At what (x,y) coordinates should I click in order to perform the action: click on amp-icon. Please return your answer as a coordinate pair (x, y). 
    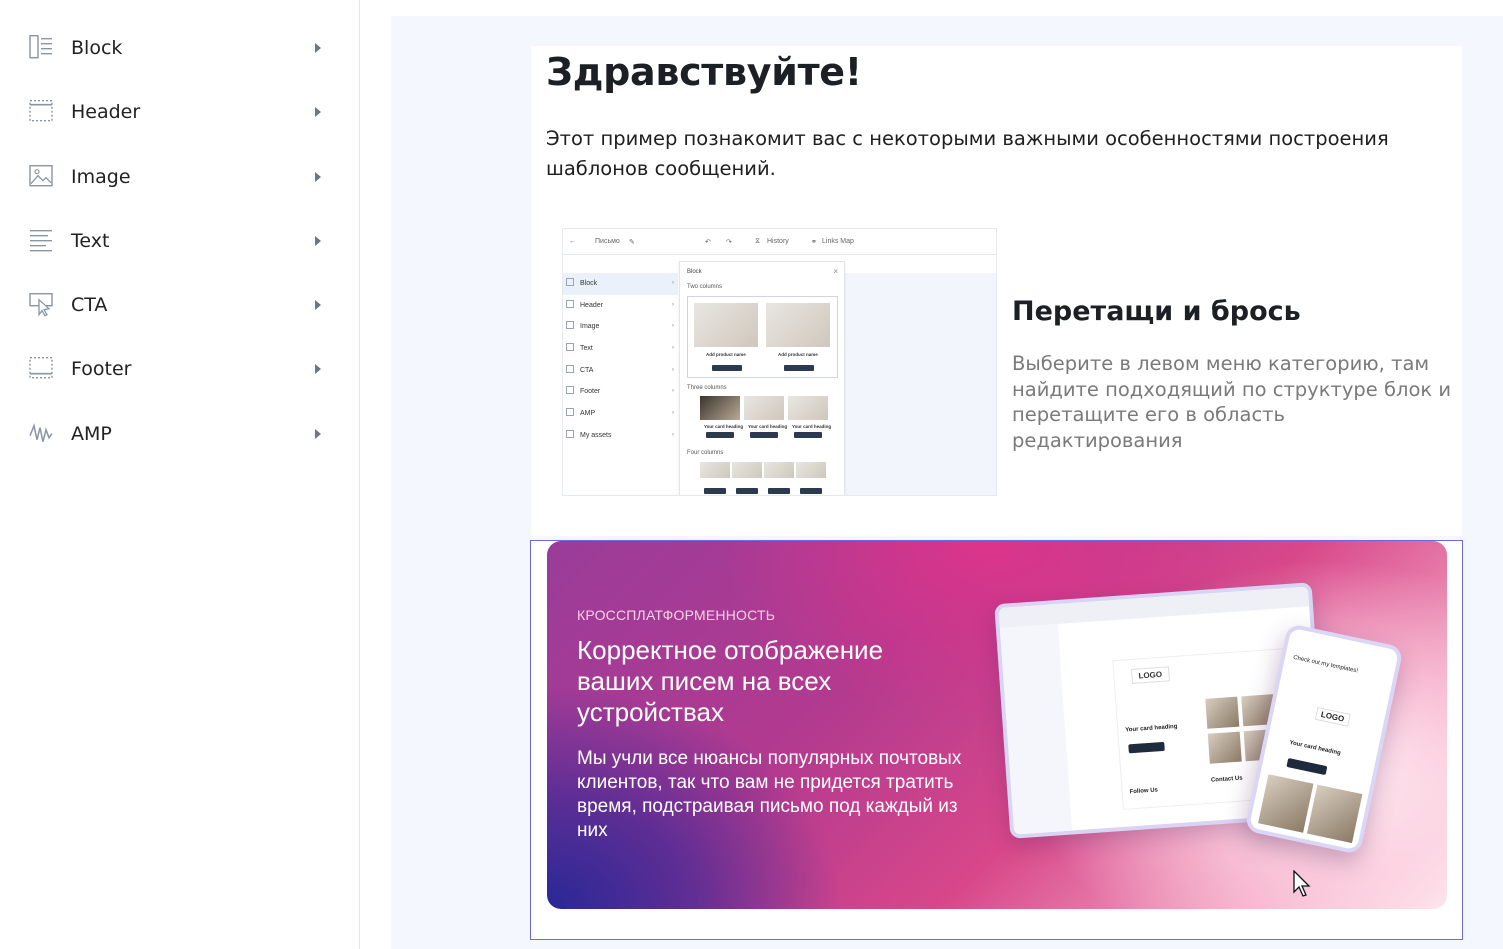
    Looking at the image, I should click on (41, 433).